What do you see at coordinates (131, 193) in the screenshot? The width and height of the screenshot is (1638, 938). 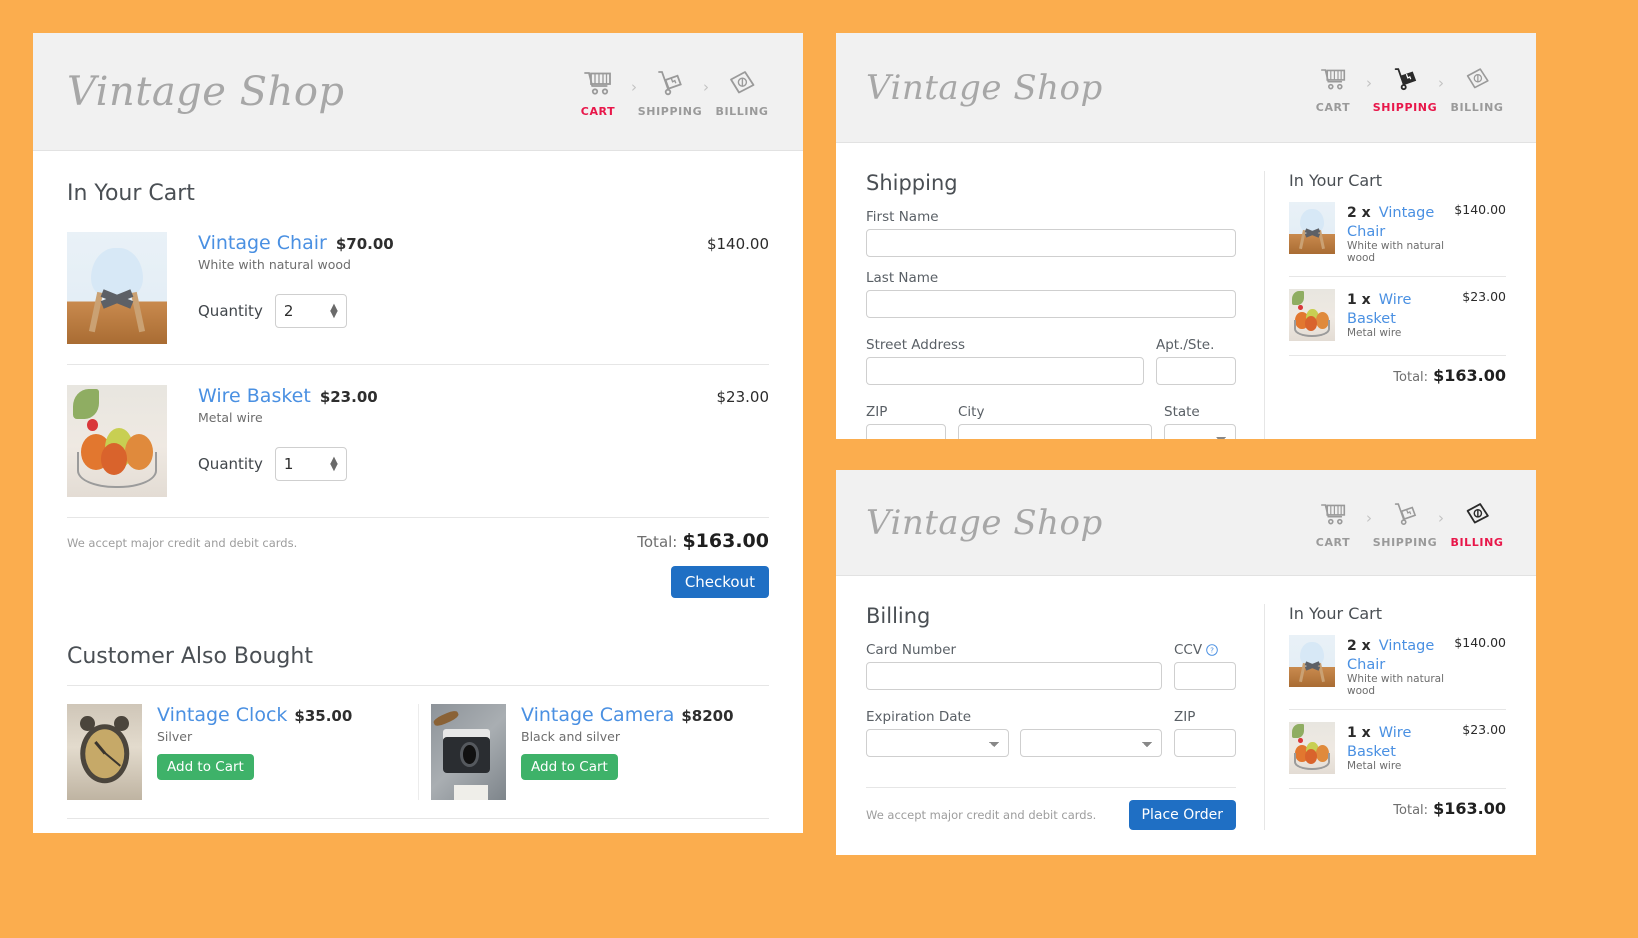 I see `in-your-cart-title: In Your Cart` at bounding box center [131, 193].